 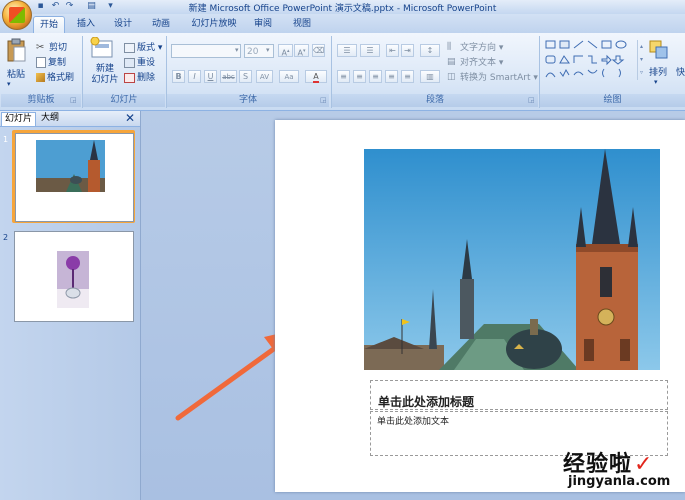 I want to click on arrange-dropdown-icon: ▾, so click(x=656, y=82).